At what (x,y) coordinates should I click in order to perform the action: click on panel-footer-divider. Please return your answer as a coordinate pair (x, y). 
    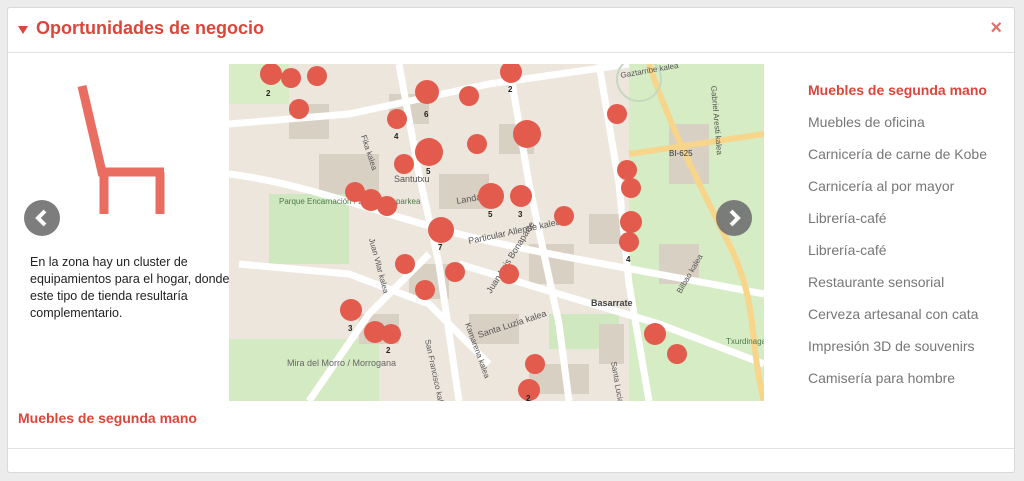
    Looking at the image, I should click on (511, 448).